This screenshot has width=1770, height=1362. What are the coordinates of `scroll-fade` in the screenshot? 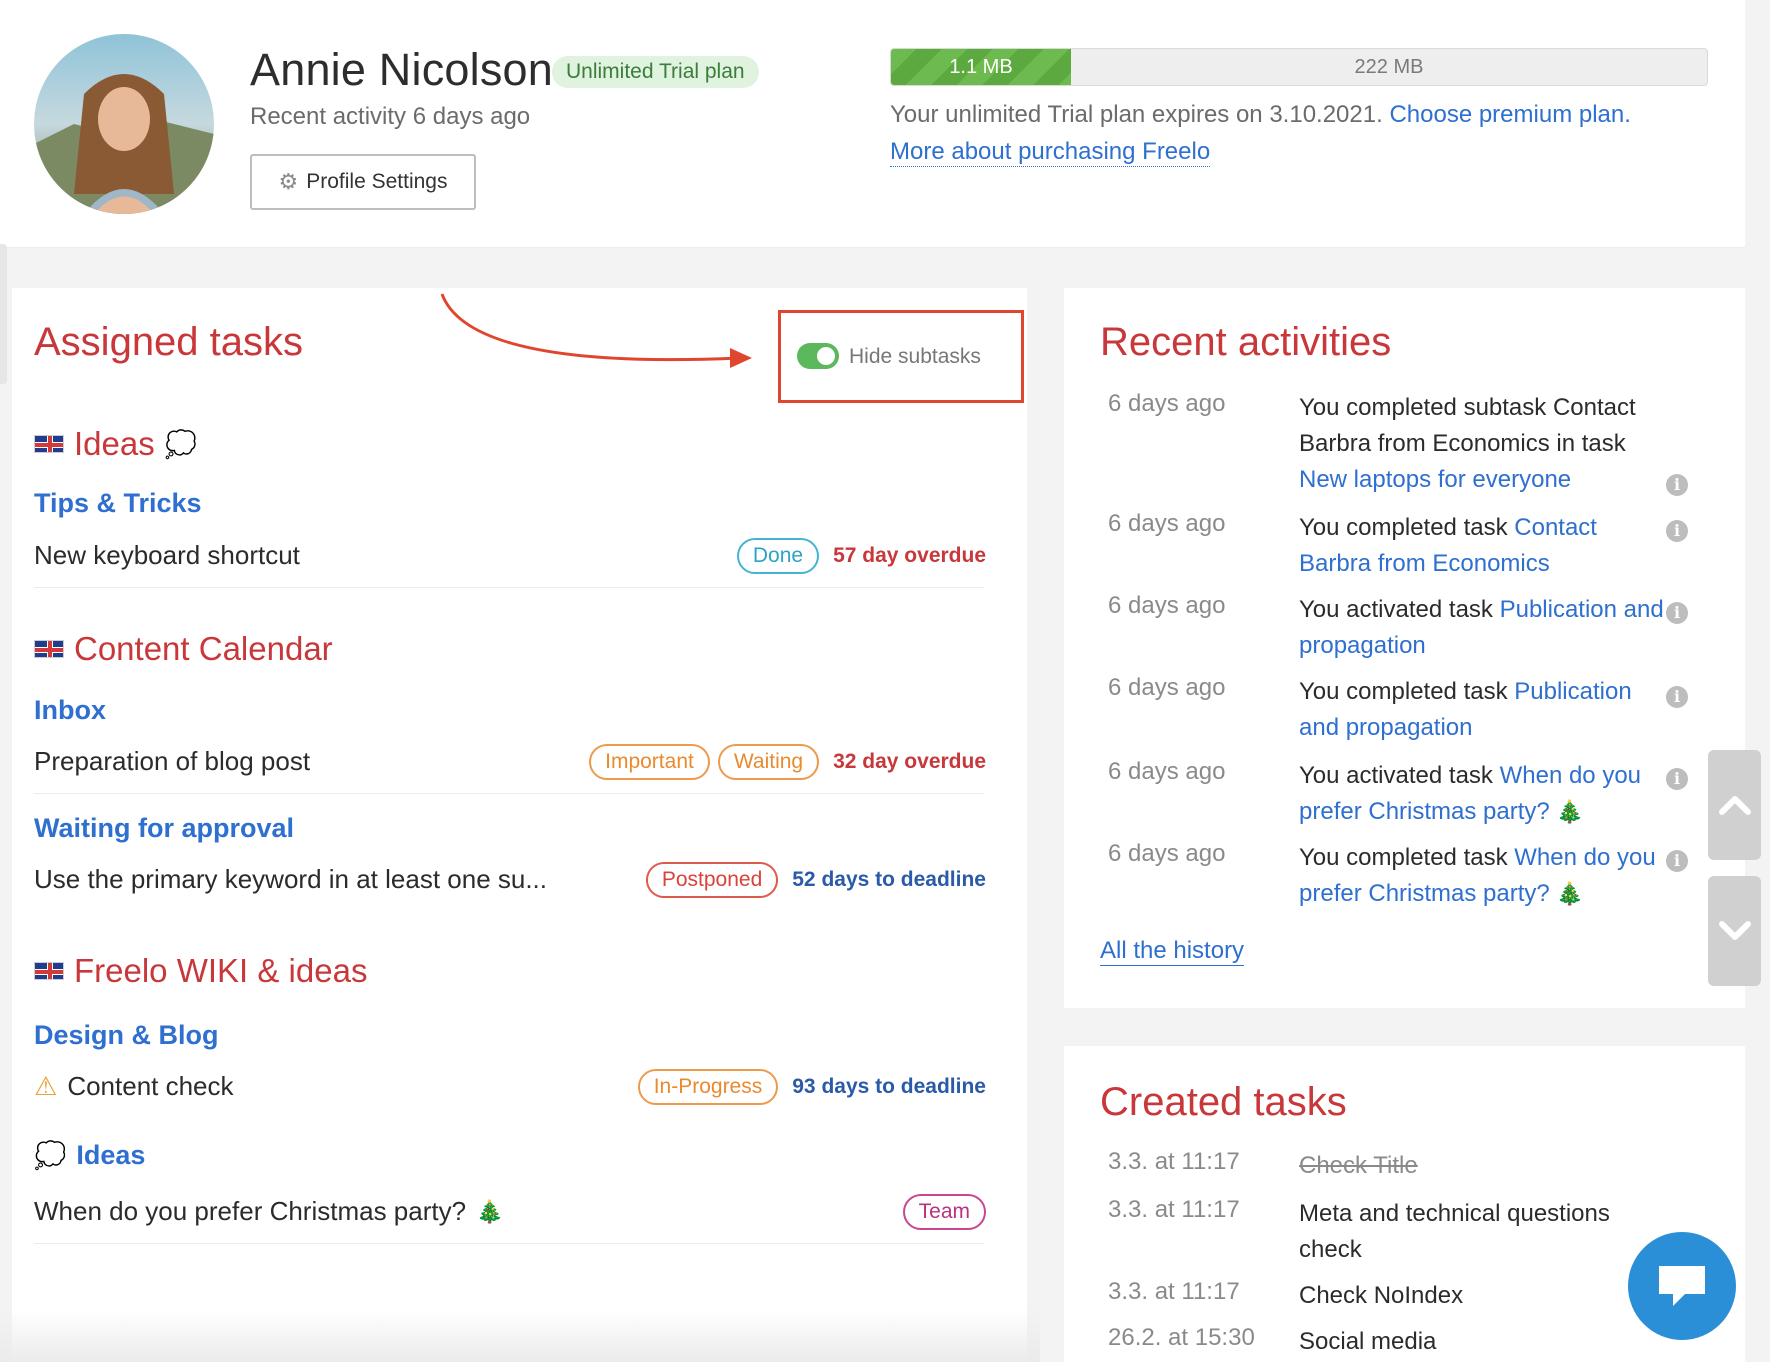 It's located at (520, 1336).